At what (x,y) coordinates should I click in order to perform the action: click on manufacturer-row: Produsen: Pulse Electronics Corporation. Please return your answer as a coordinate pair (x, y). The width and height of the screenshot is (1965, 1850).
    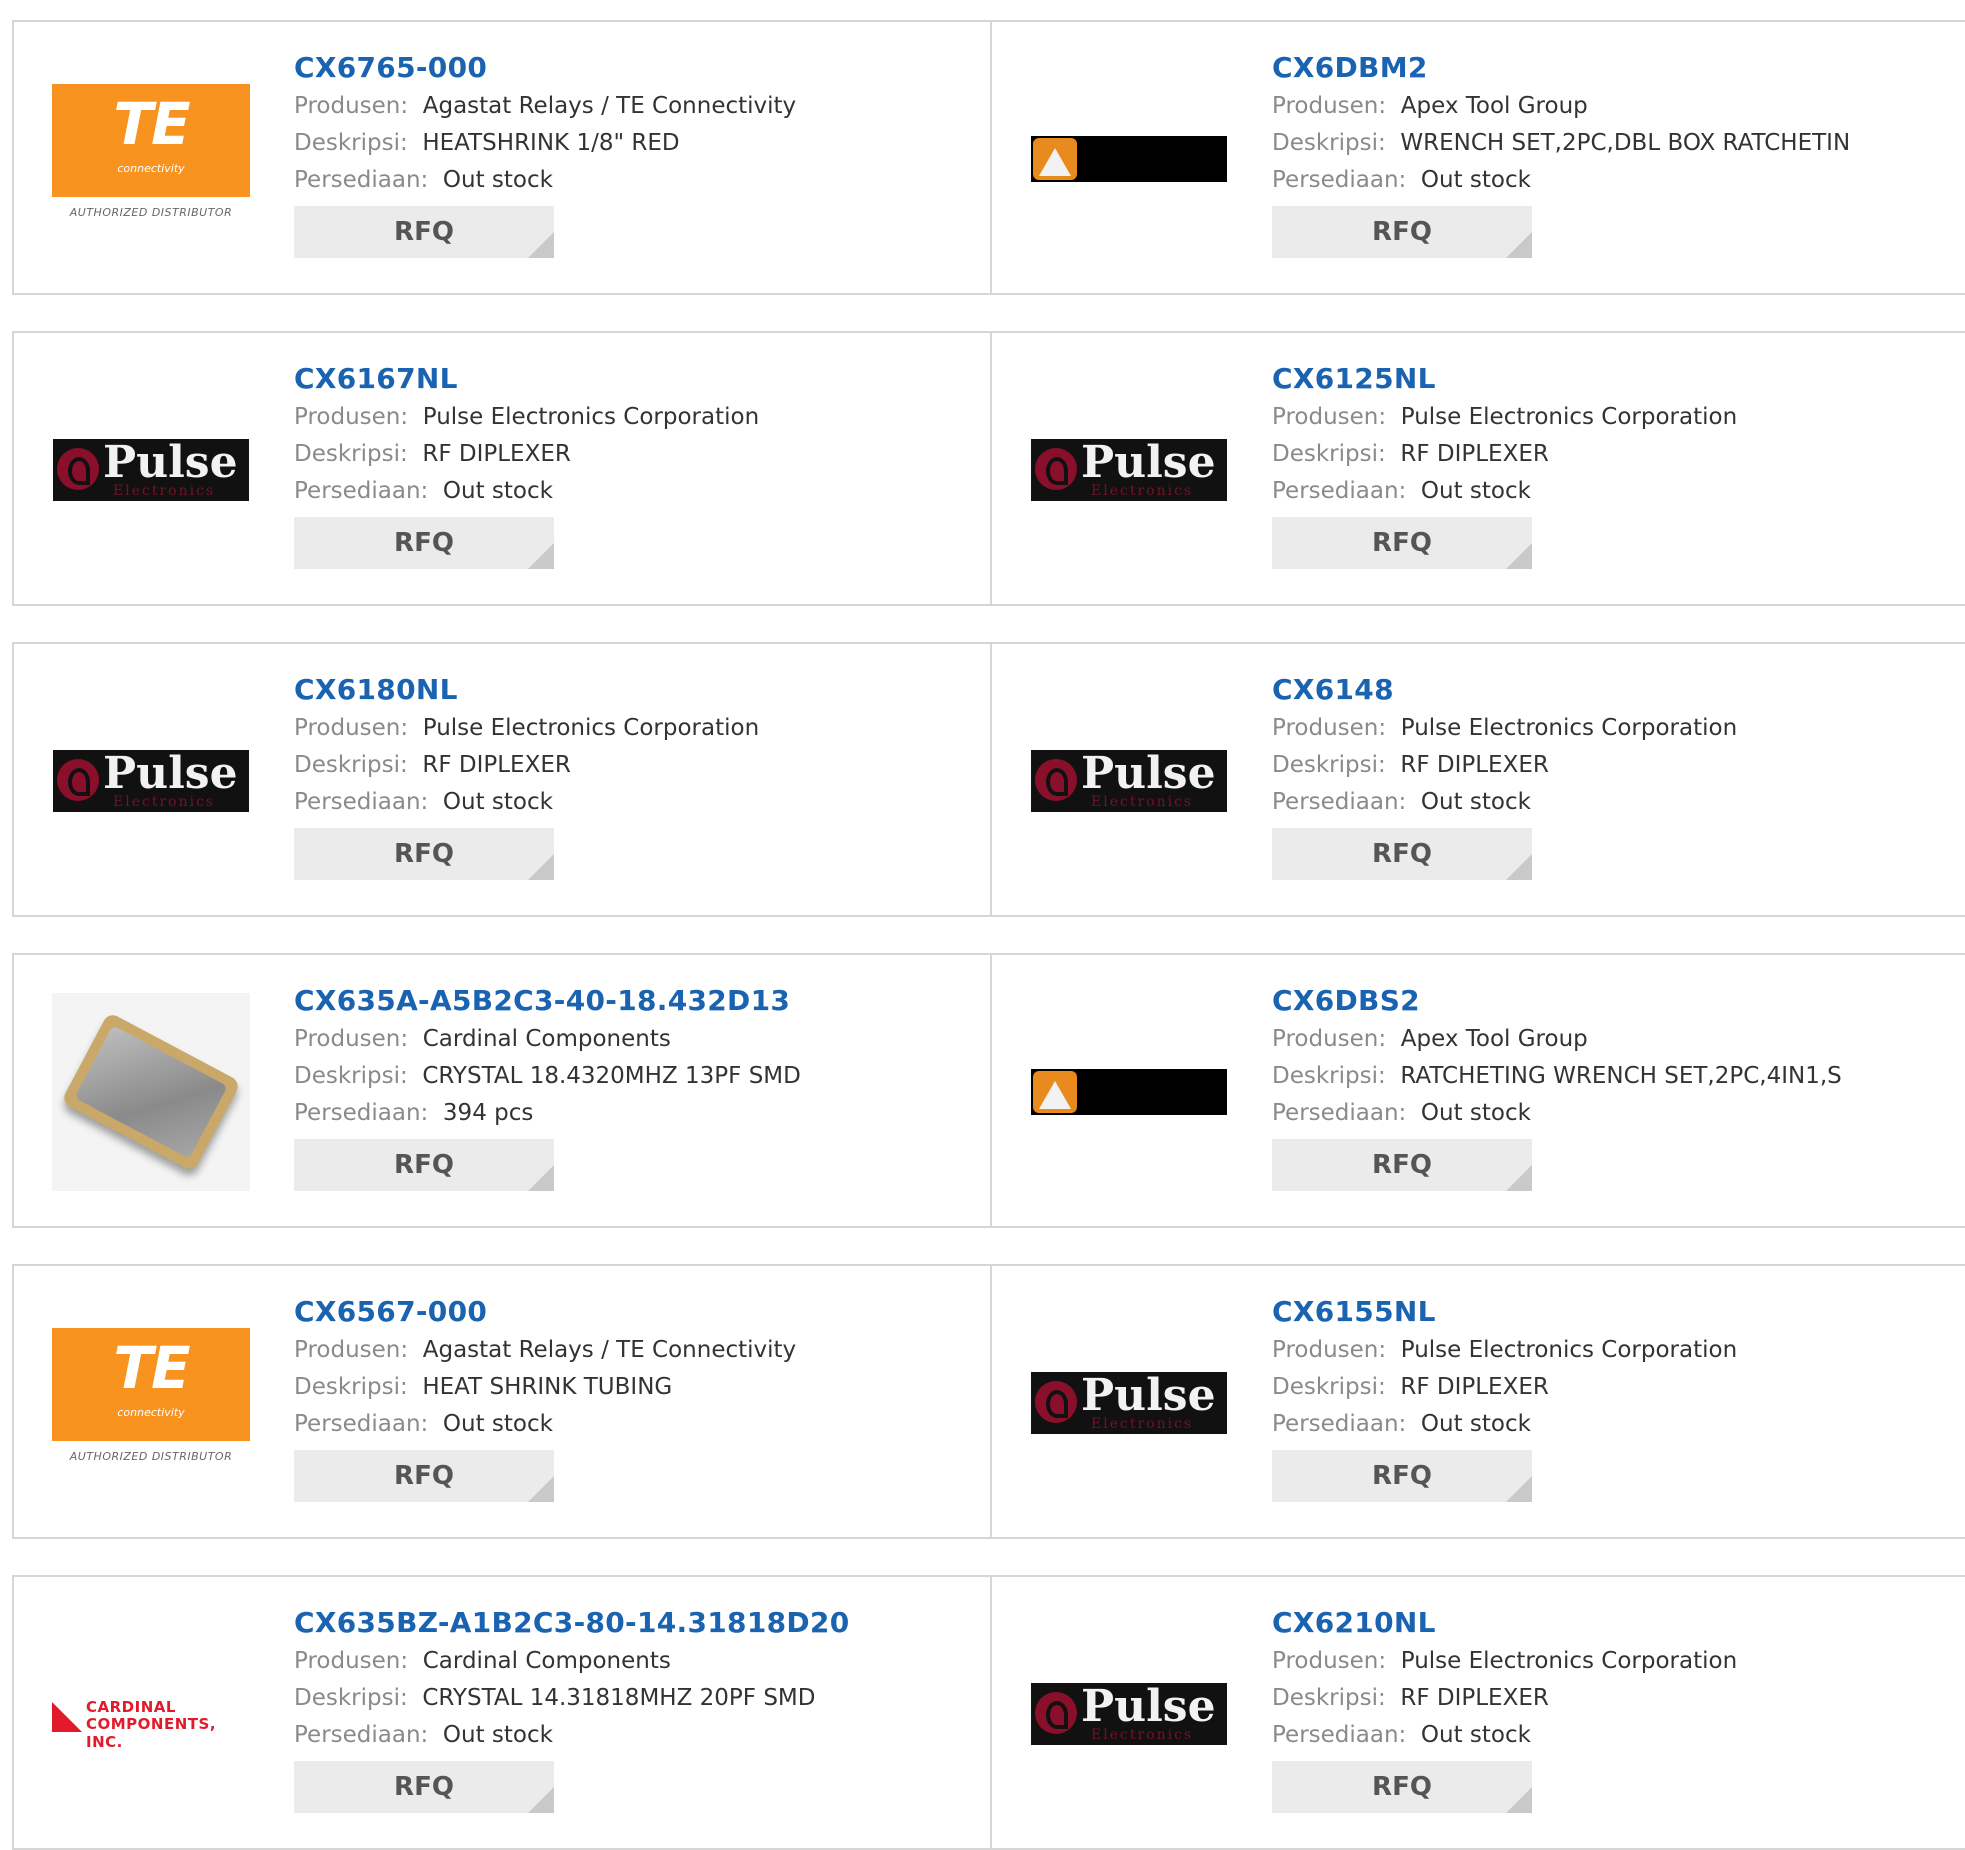
    Looking at the image, I should click on (1614, 1350).